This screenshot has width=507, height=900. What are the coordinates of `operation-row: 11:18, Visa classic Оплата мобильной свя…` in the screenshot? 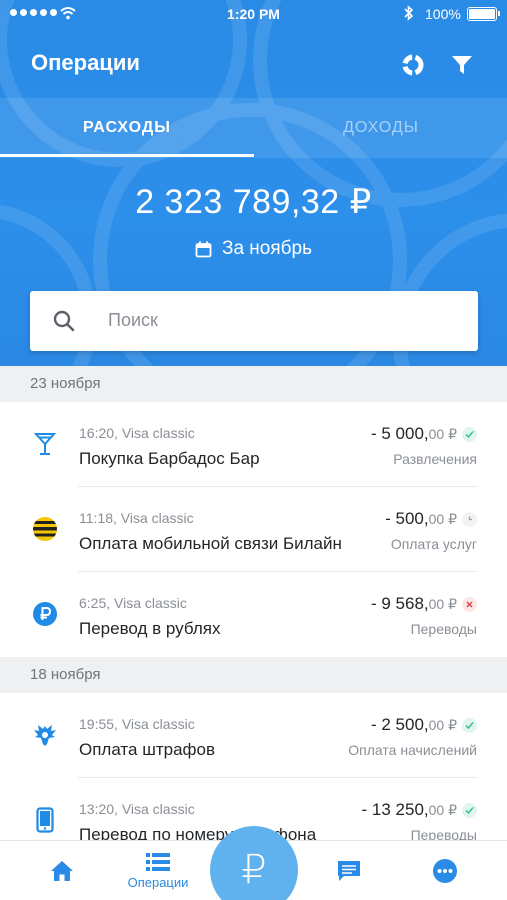 It's located at (253, 529).